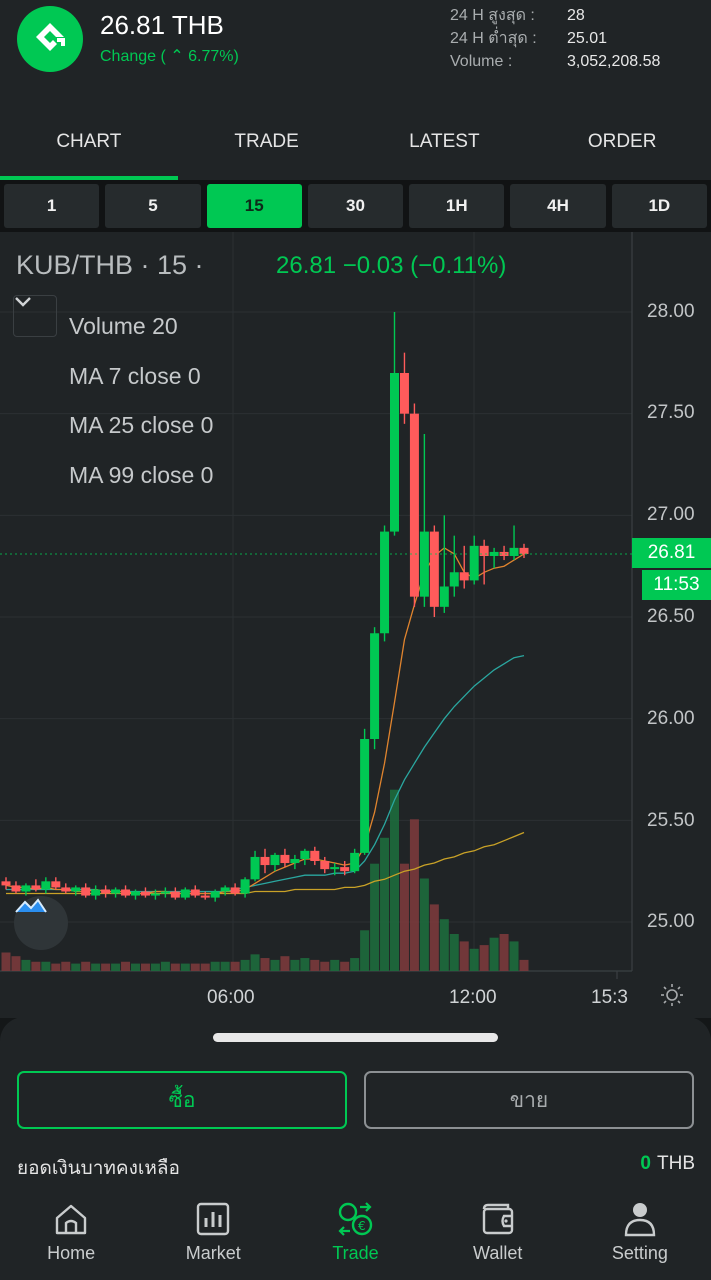  Describe the element at coordinates (35, 316) in the screenshot. I see `legend-collapse-button` at that location.